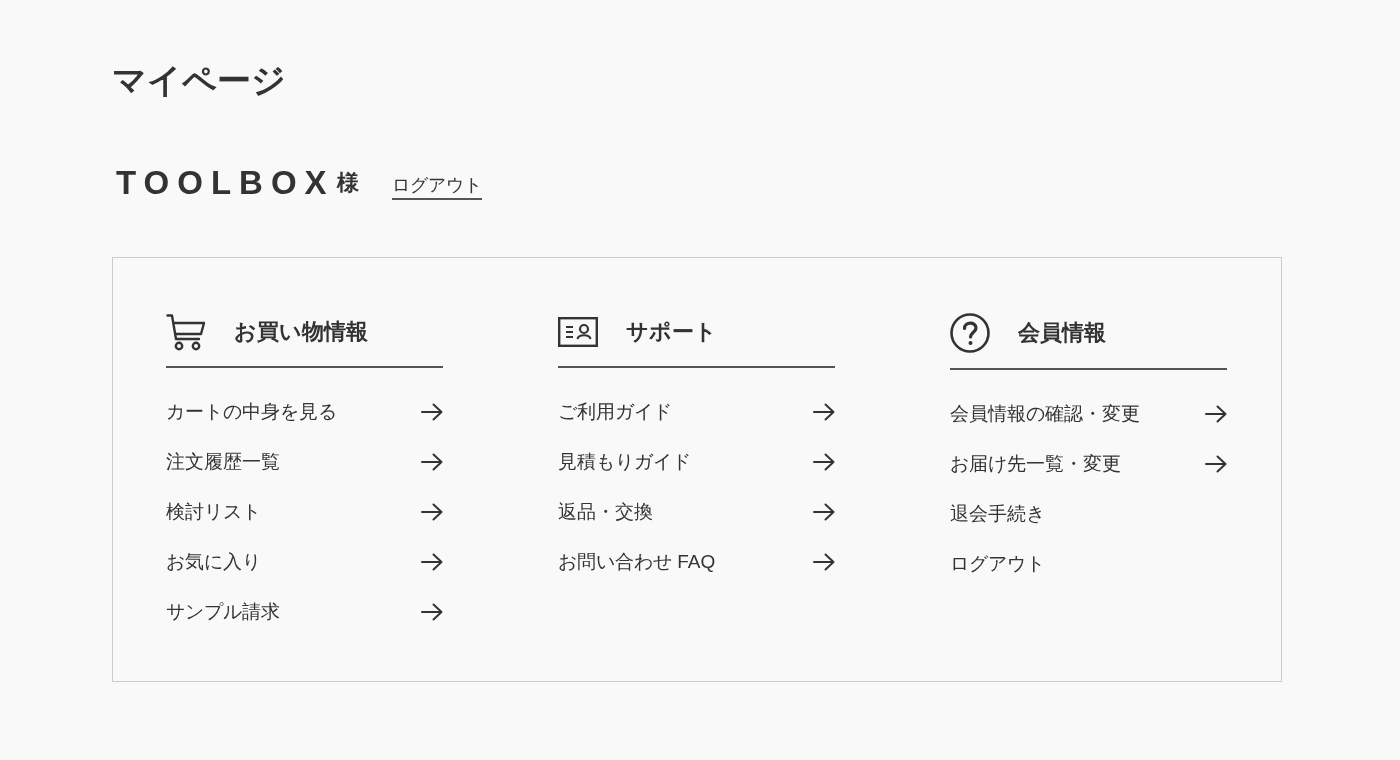 Image resolution: width=1400 pixels, height=760 pixels. Describe the element at coordinates (1088, 464) in the screenshot. I see `menu-link: お届け先一覧・変更` at that location.